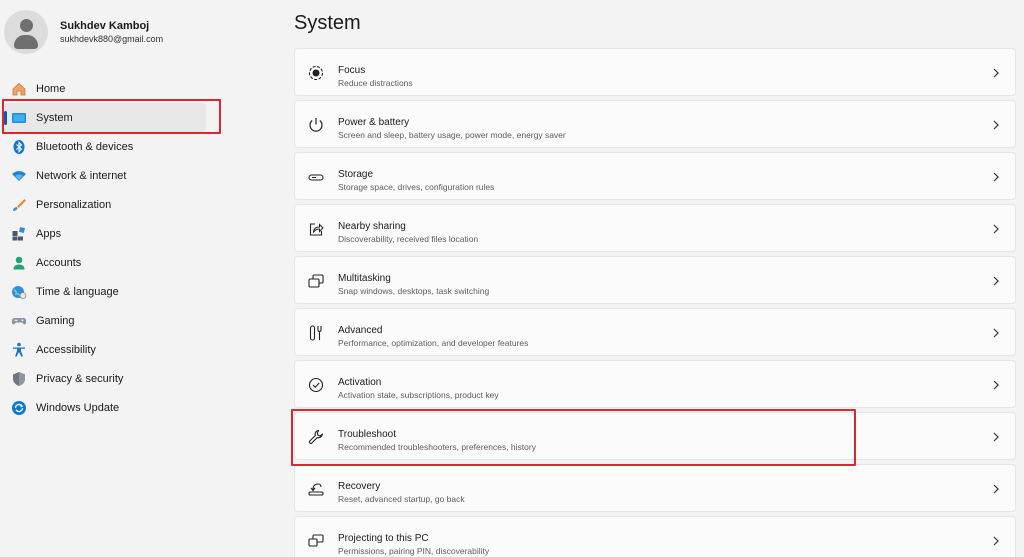 The image size is (1024, 557). I want to click on profile-text: Sukhdev Kamboj sukhdevk880@gmail.com, so click(111, 32).